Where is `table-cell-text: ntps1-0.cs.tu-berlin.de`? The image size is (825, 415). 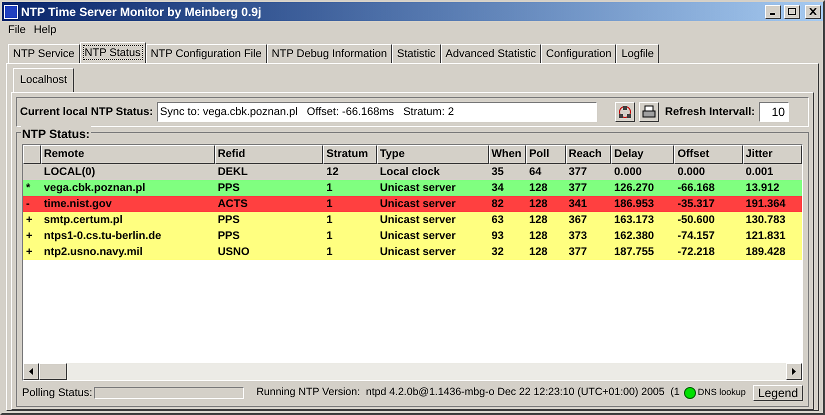
table-cell-text: ntps1-0.cs.tu-berlin.de is located at coordinates (102, 236).